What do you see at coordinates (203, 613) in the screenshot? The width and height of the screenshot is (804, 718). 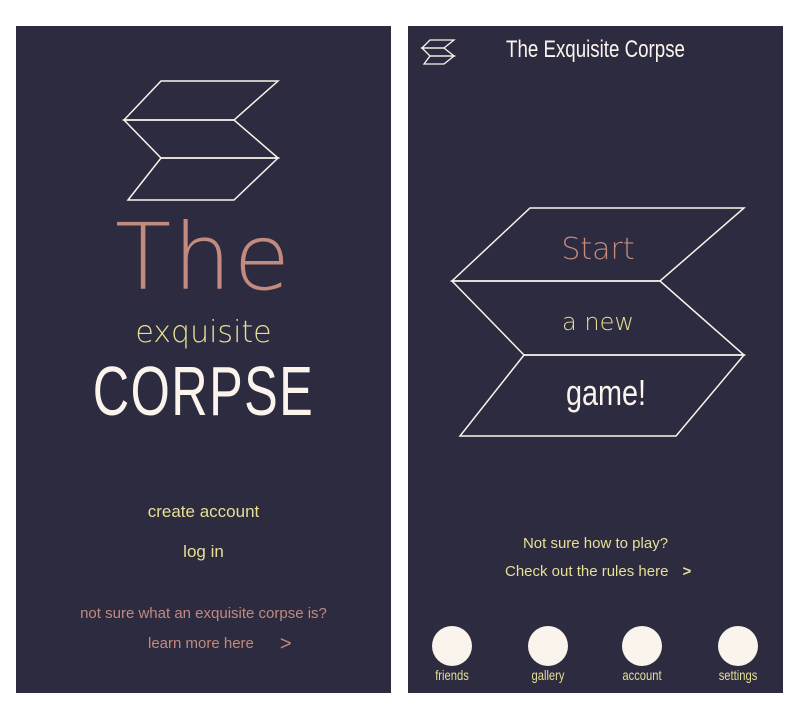 I see `about-question: not sure what an exquisite corpse is?` at bounding box center [203, 613].